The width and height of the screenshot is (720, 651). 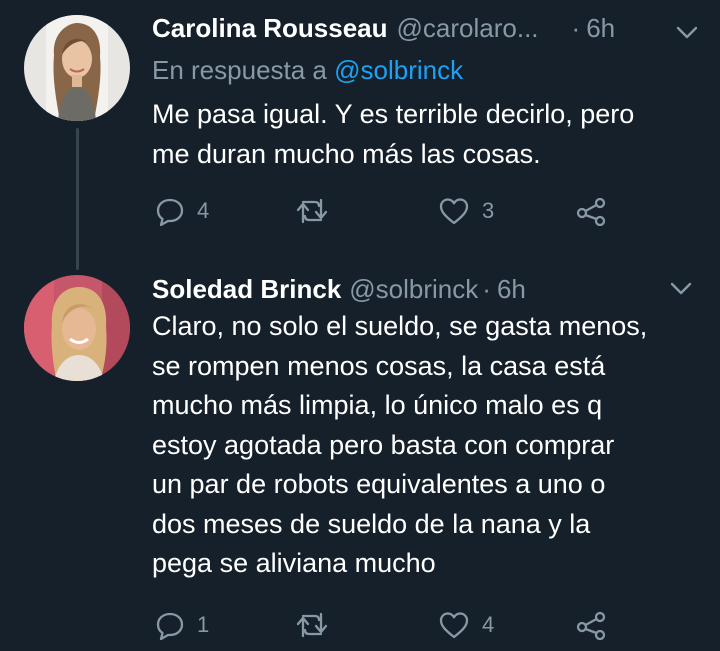 What do you see at coordinates (377, 405) in the screenshot?
I see `tweet-text-line: mucho más limpia, lo único malo es q` at bounding box center [377, 405].